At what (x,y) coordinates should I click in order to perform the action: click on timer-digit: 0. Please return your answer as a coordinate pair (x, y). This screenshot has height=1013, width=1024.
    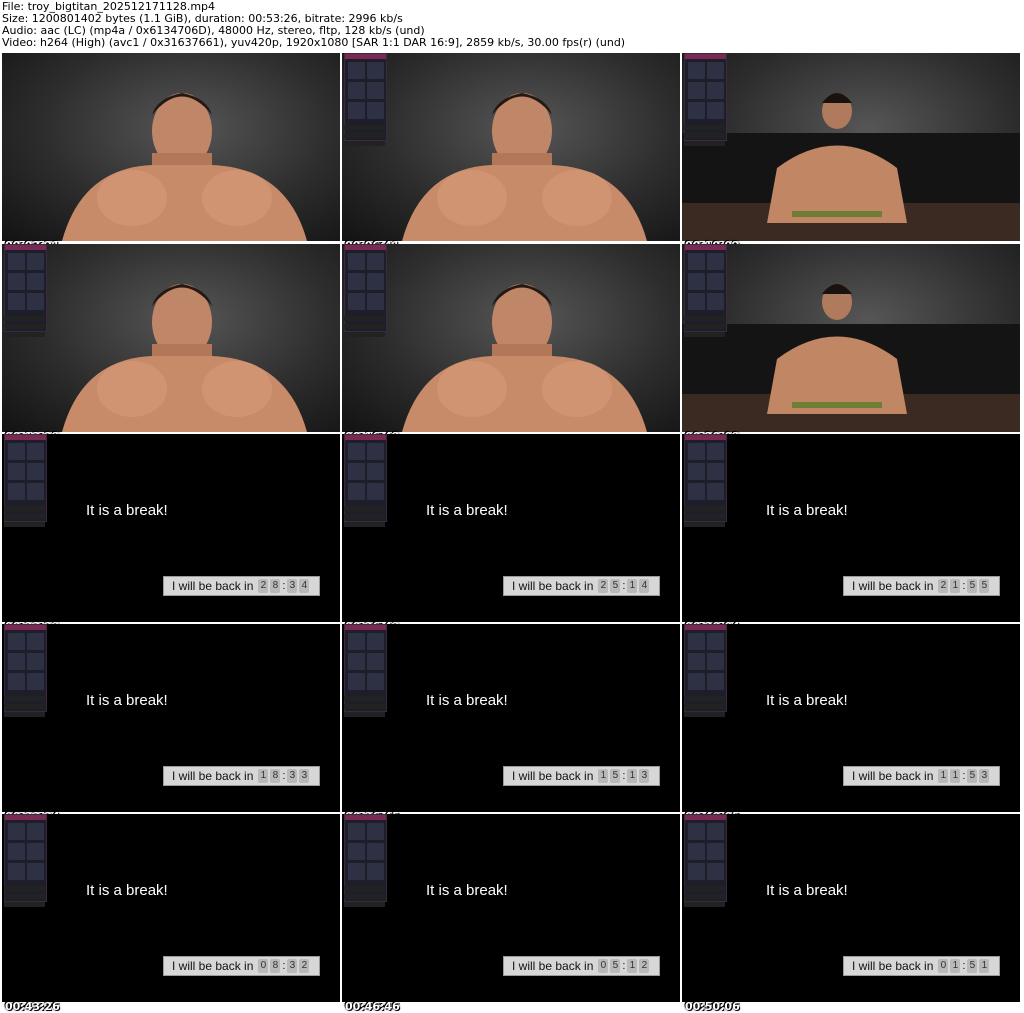
    Looking at the image, I should click on (943, 966).